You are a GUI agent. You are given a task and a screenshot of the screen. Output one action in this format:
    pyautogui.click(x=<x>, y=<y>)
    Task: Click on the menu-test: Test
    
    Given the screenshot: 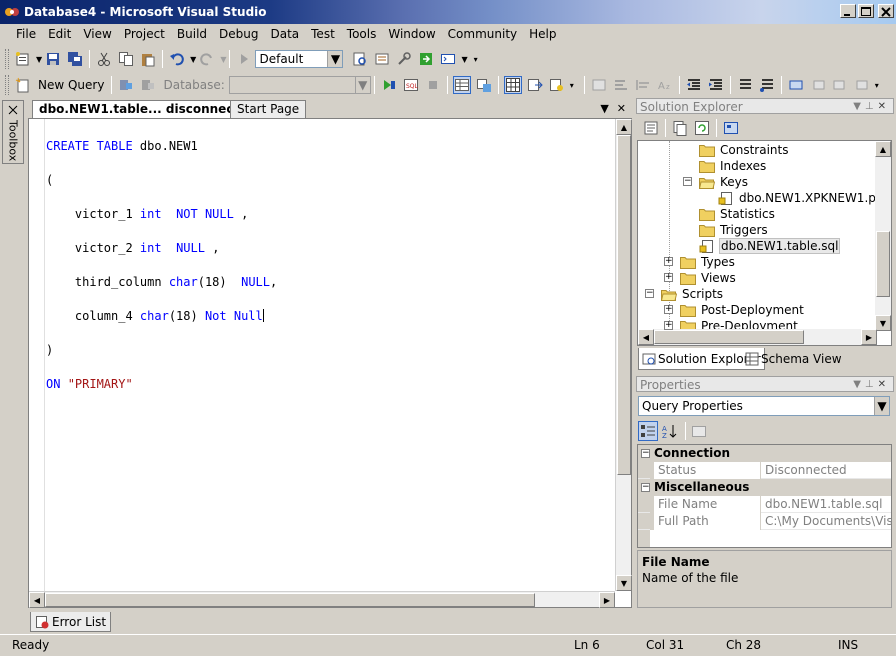 What is the action you would take?
    pyautogui.click(x=323, y=34)
    